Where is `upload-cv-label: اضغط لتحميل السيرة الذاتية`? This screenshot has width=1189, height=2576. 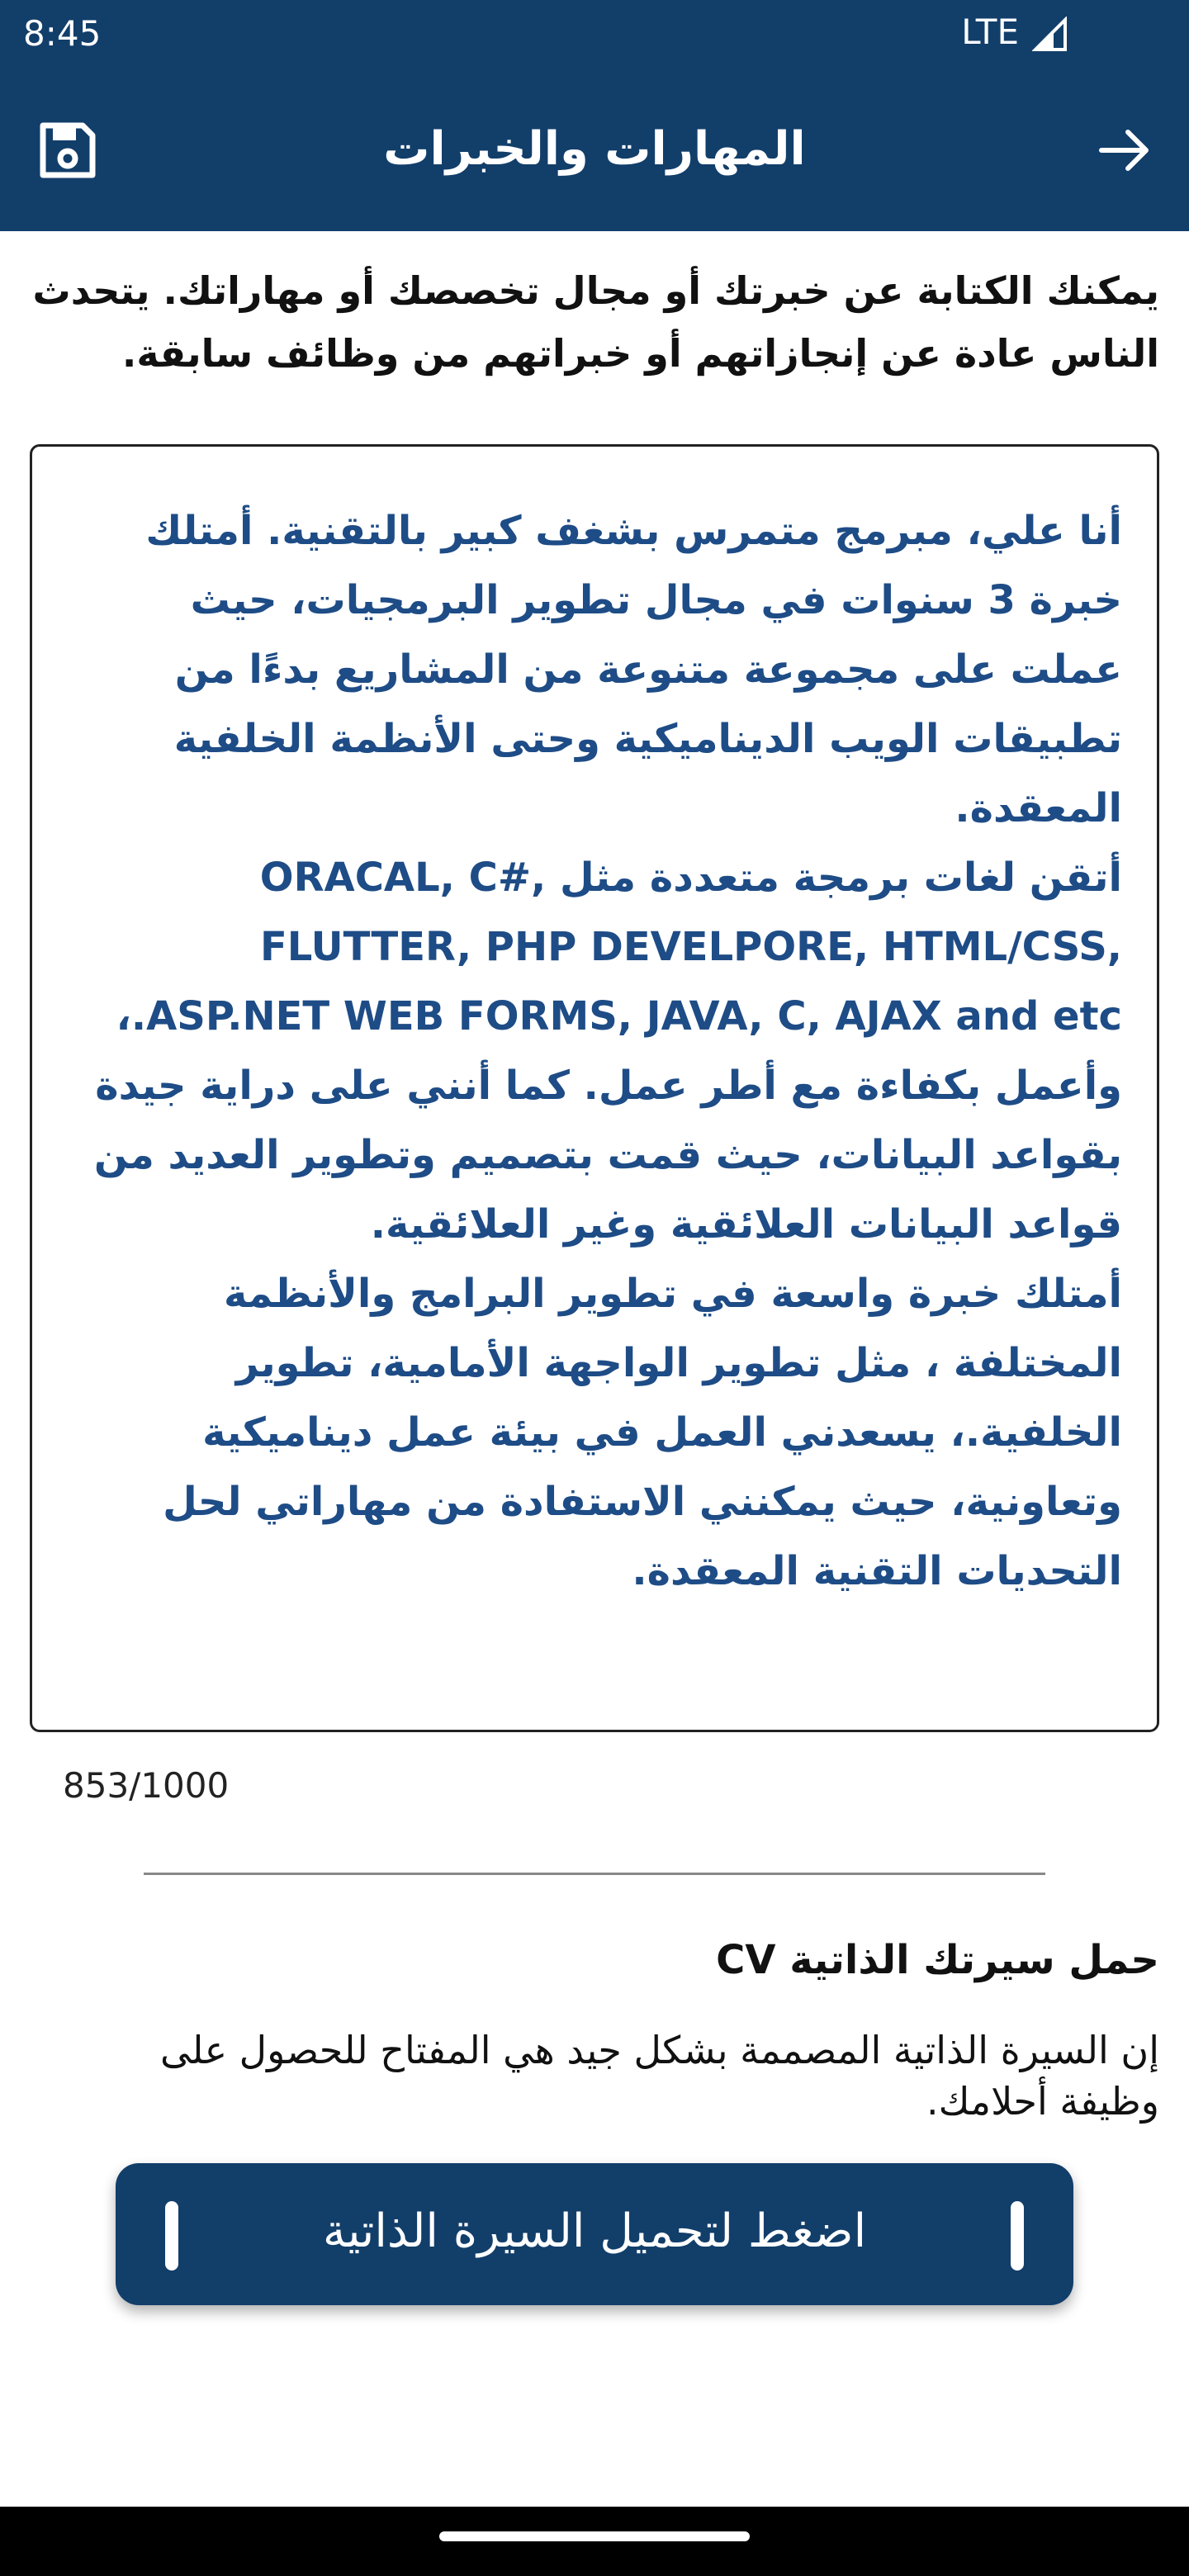 upload-cv-label: اضغط لتحميل السيرة الذاتية is located at coordinates (594, 2231).